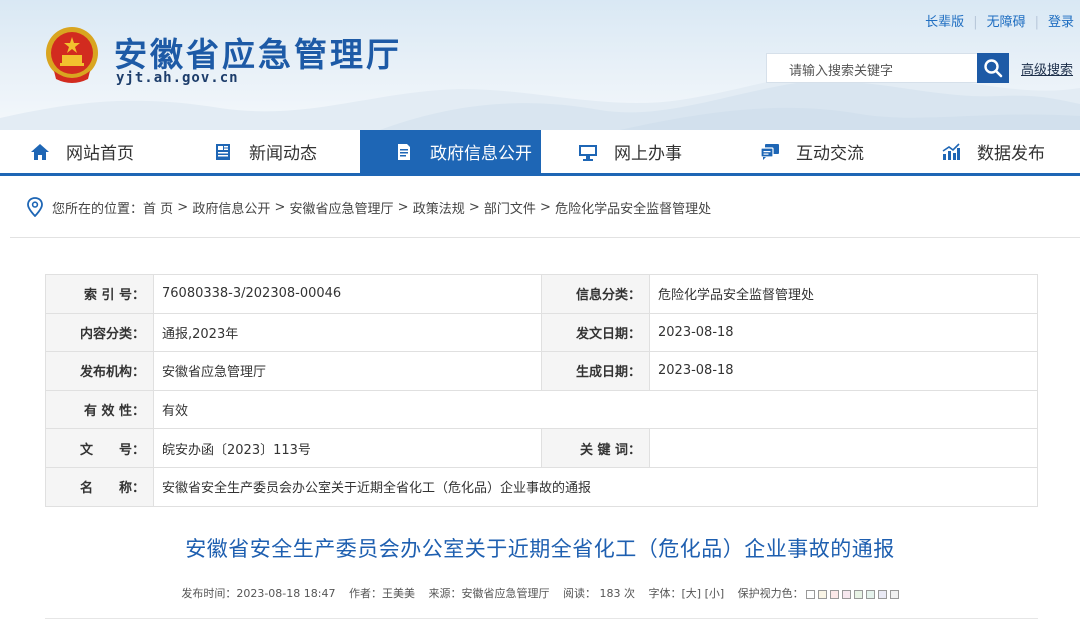 Image resolution: width=1080 pixels, height=627 pixels. I want to click on document-name-label: 名 称：, so click(99, 486).